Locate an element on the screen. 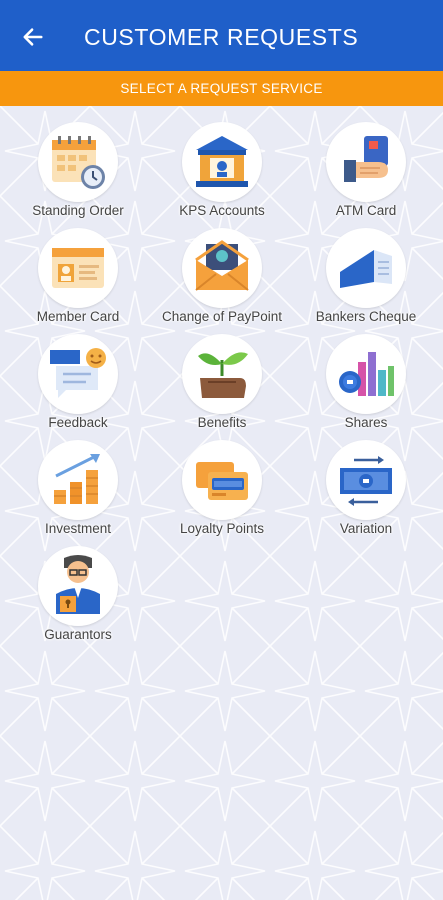  app-bar: CUSTOMER REQUESTS is located at coordinates (221, 35).